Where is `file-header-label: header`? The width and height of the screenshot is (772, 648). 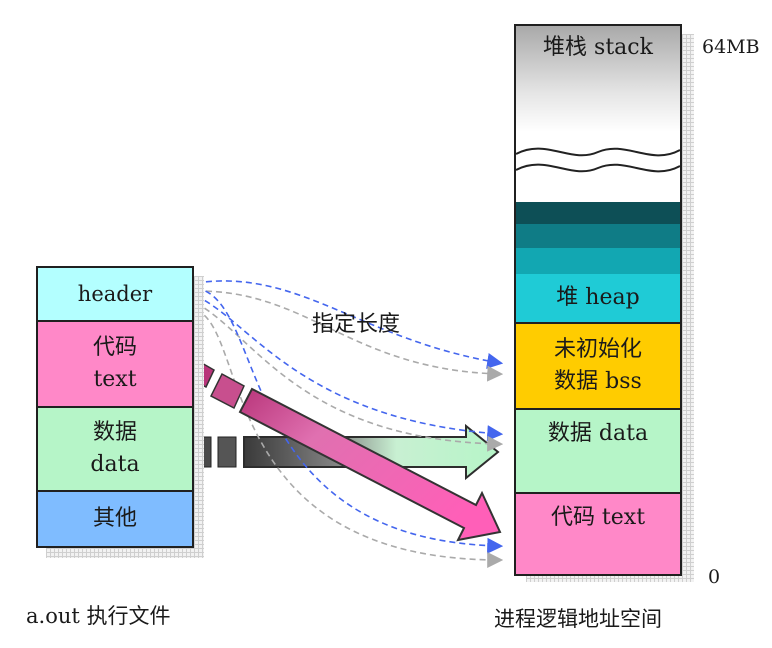 file-header-label: header is located at coordinates (115, 293).